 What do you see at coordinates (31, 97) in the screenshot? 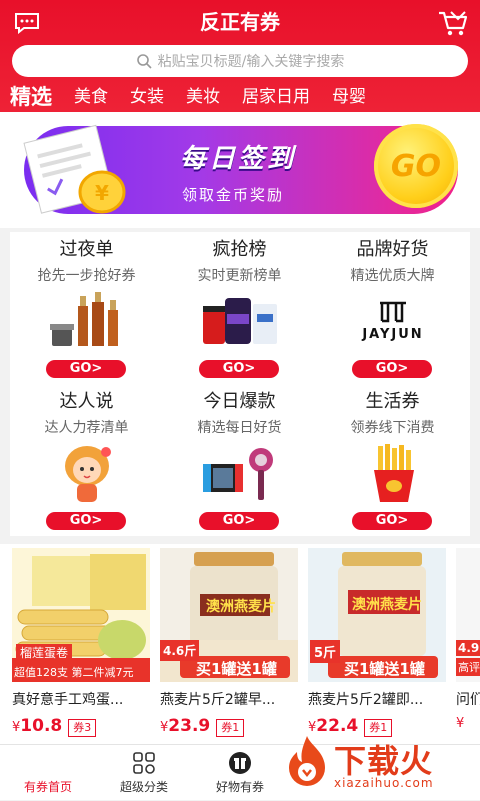
I see `tab-featured: 精选` at bounding box center [31, 97].